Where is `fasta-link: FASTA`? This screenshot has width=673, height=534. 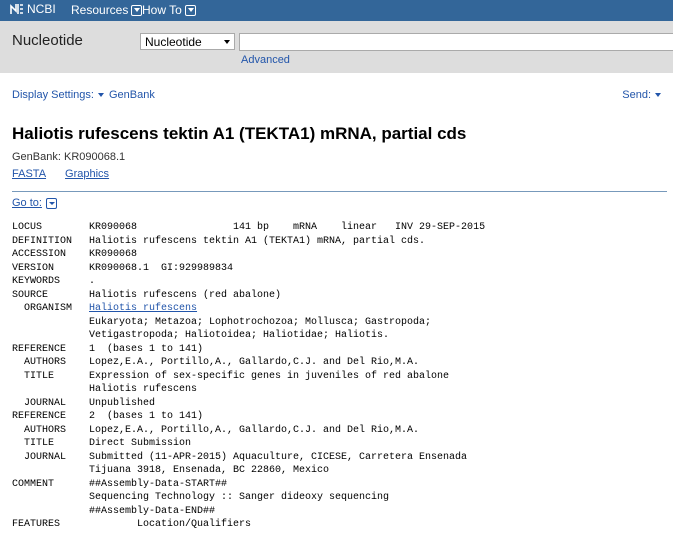 fasta-link: FASTA is located at coordinates (29, 174).